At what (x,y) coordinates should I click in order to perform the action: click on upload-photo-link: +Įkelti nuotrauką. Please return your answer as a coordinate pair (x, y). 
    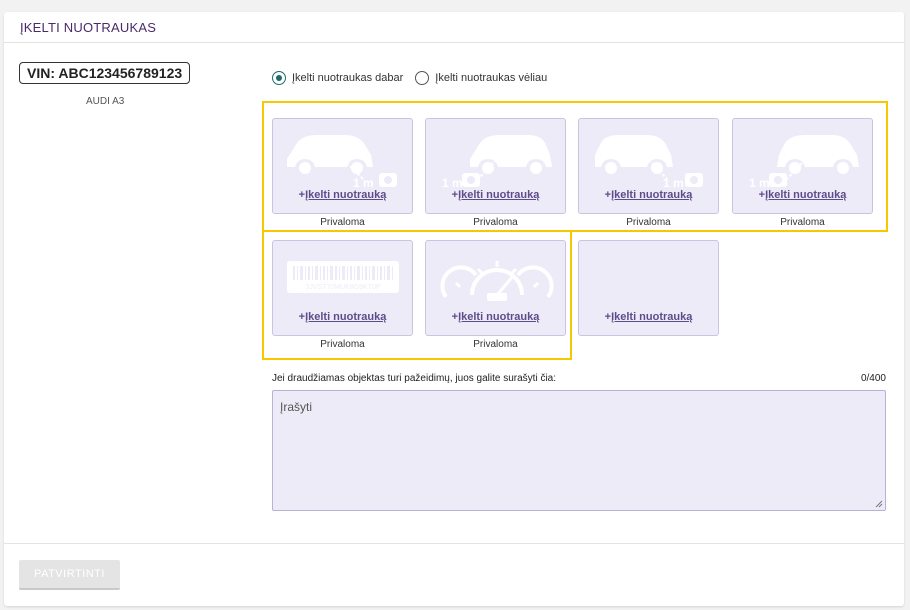
    Looking at the image, I should click on (648, 317).